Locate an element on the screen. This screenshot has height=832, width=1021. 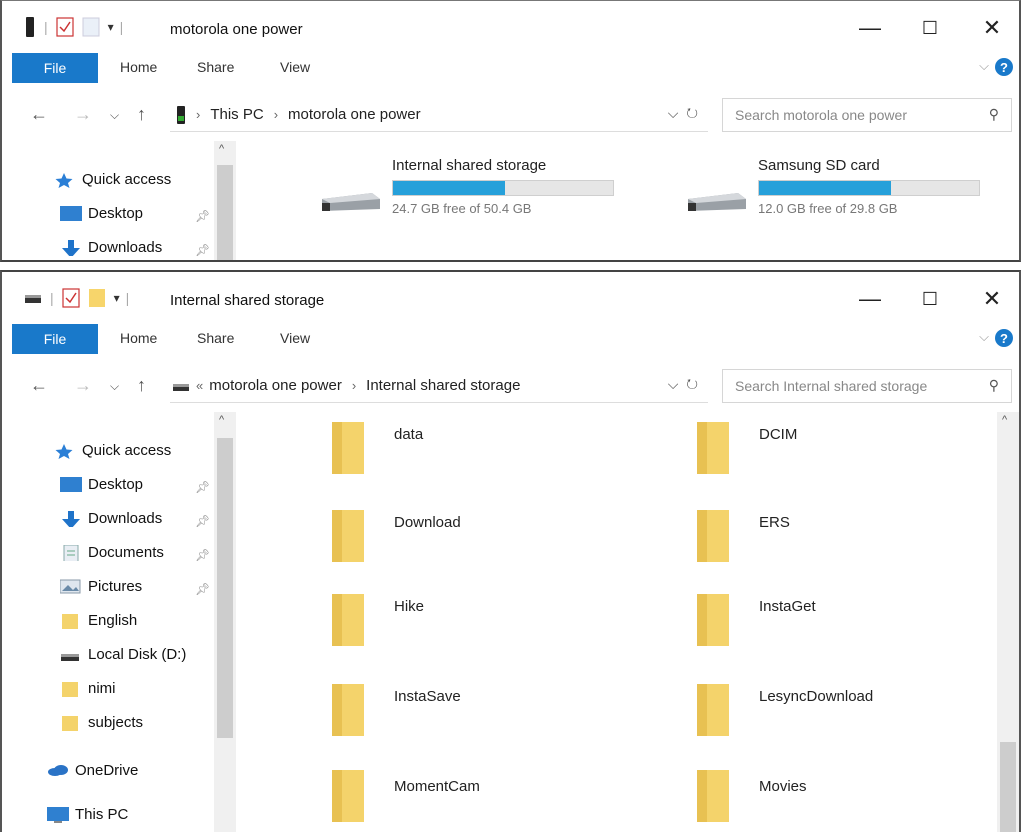
breadcrumb-internal-storage: Internal shared storage is located at coordinates (443, 385).